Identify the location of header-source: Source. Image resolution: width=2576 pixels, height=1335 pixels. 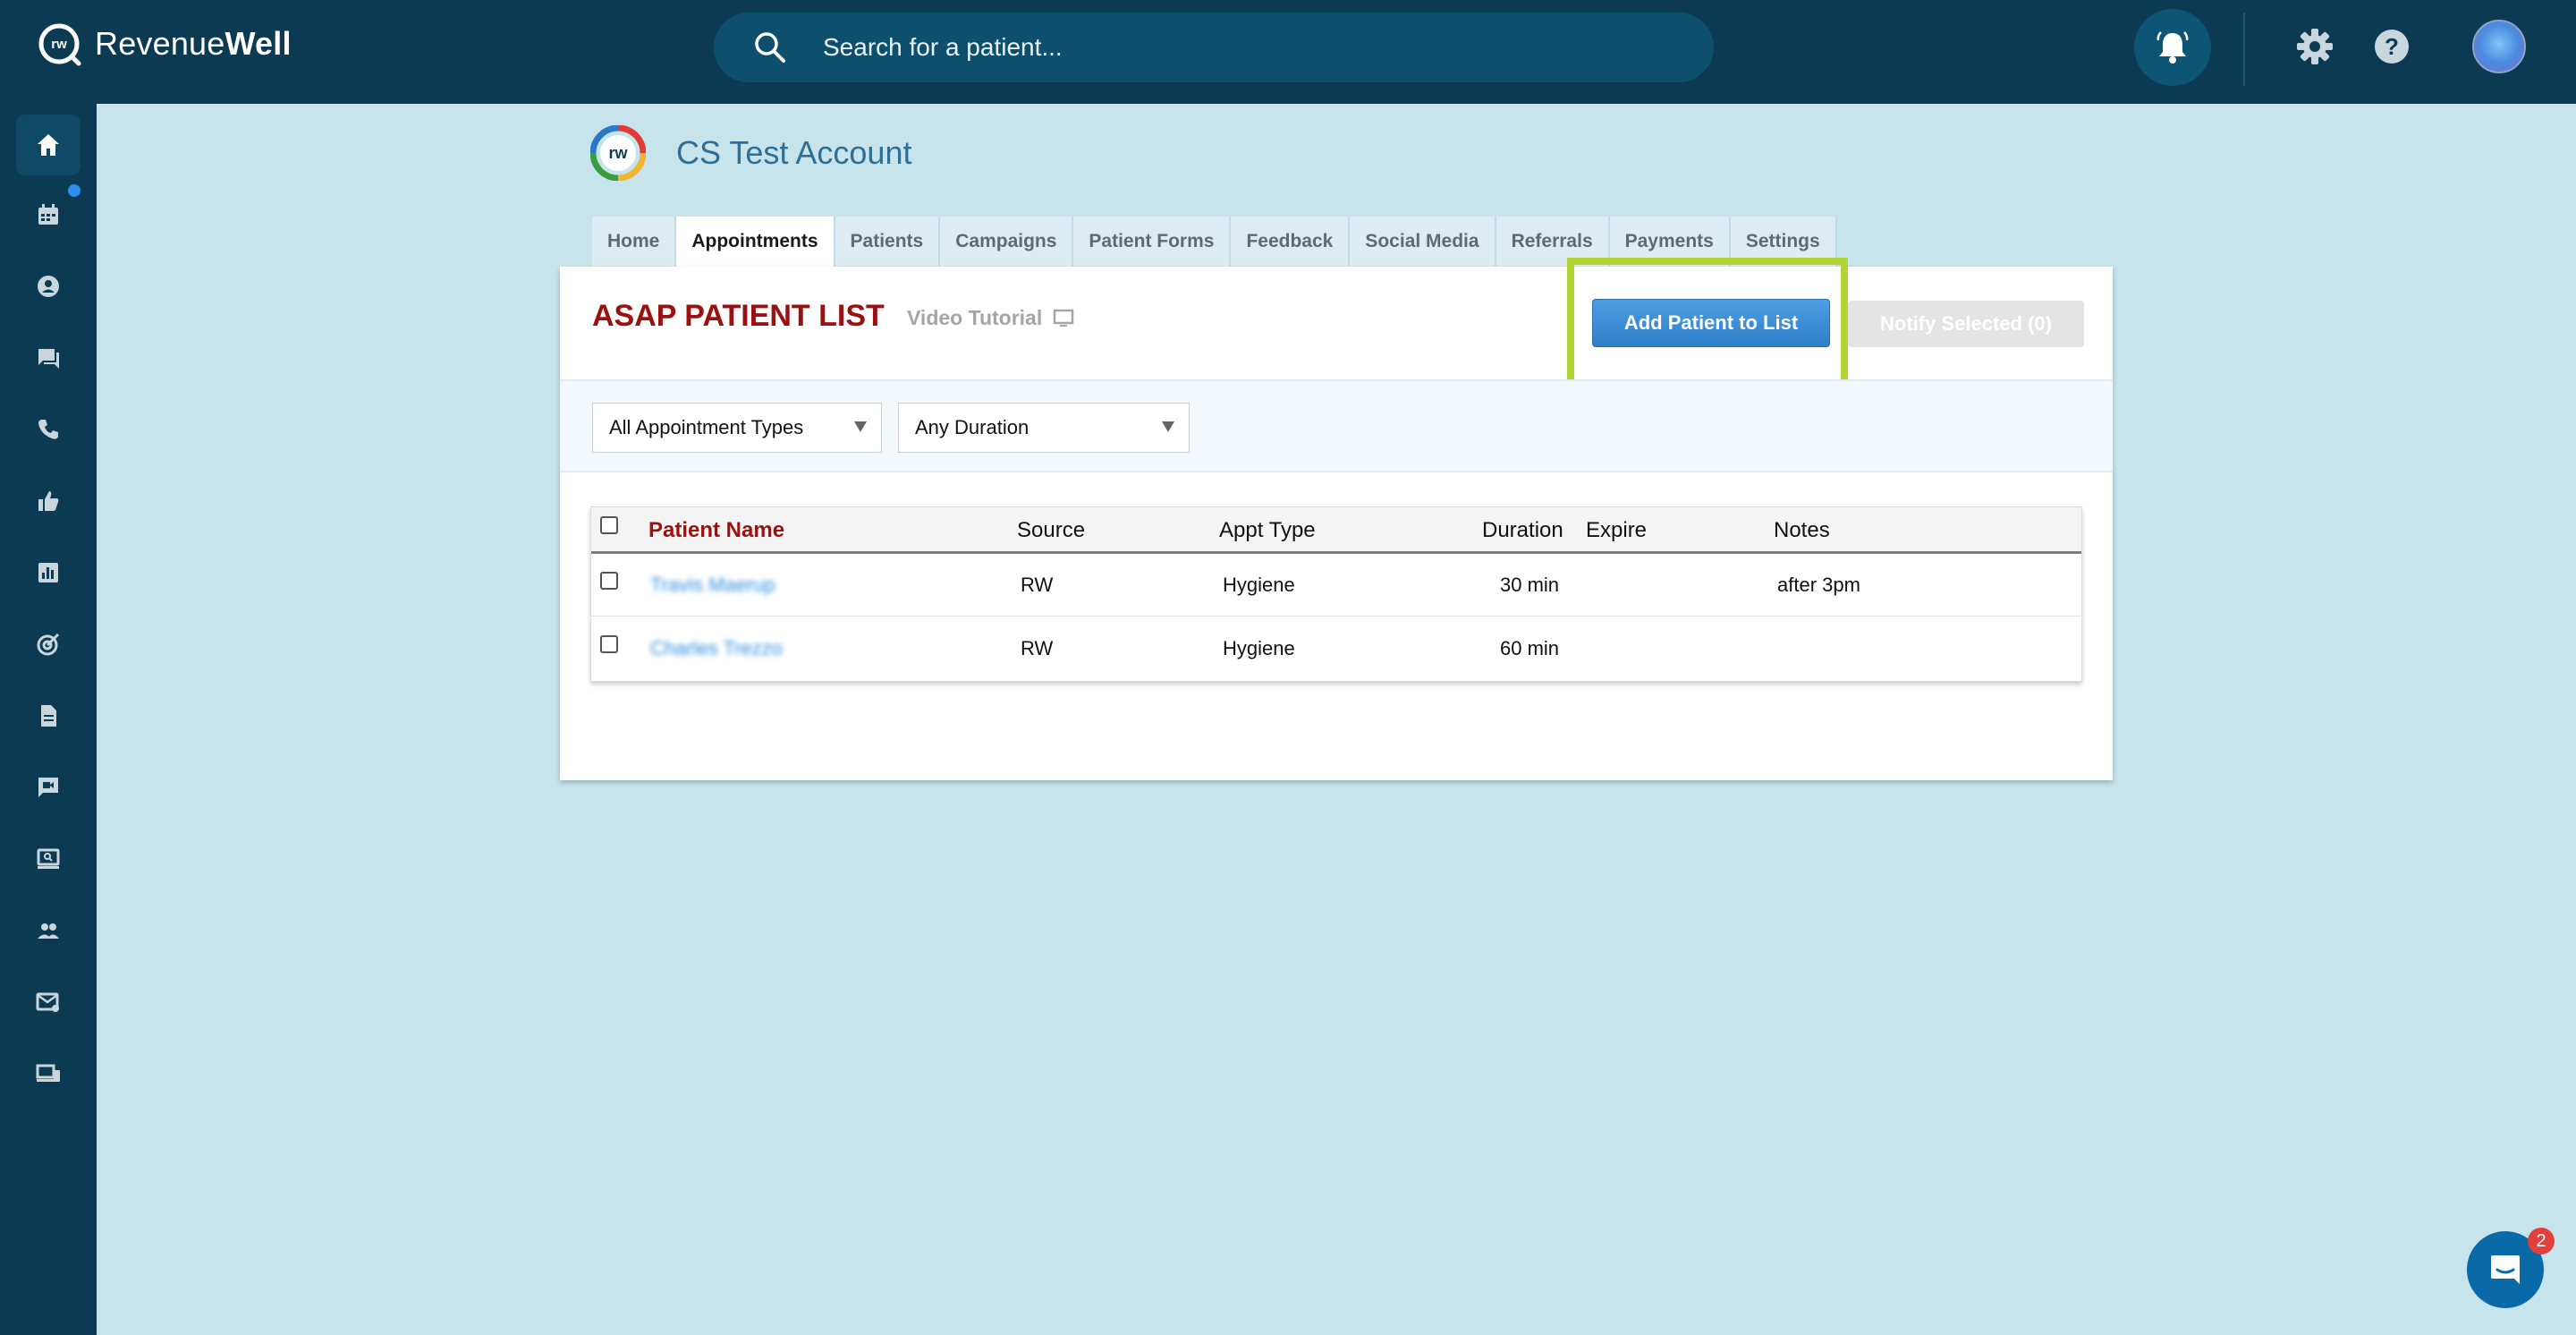
(1051, 530).